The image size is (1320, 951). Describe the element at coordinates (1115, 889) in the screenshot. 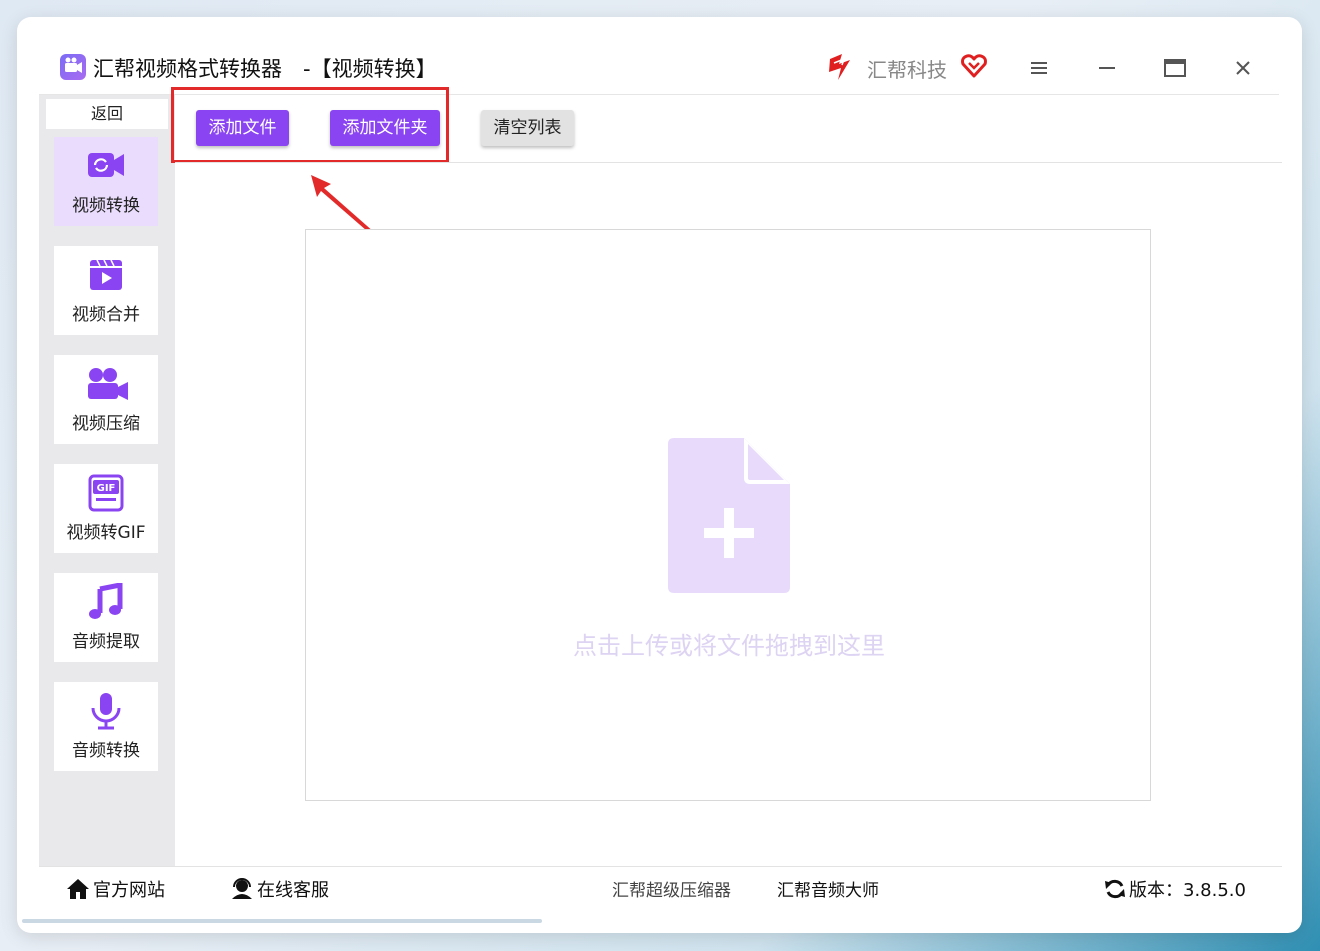

I see `refresh-icon` at that location.